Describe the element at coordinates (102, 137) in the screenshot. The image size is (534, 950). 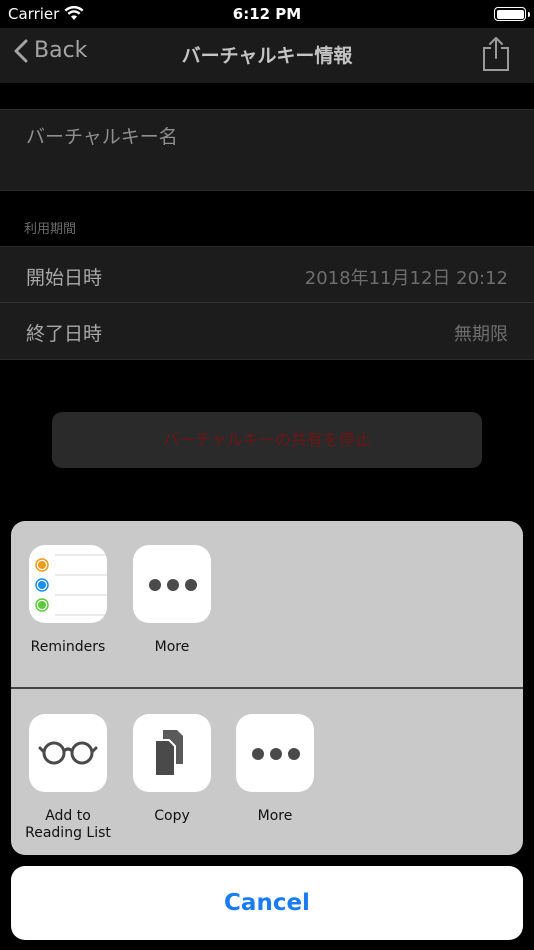
I see `virtual-key-name-placeholder: バーチャルキー名` at that location.